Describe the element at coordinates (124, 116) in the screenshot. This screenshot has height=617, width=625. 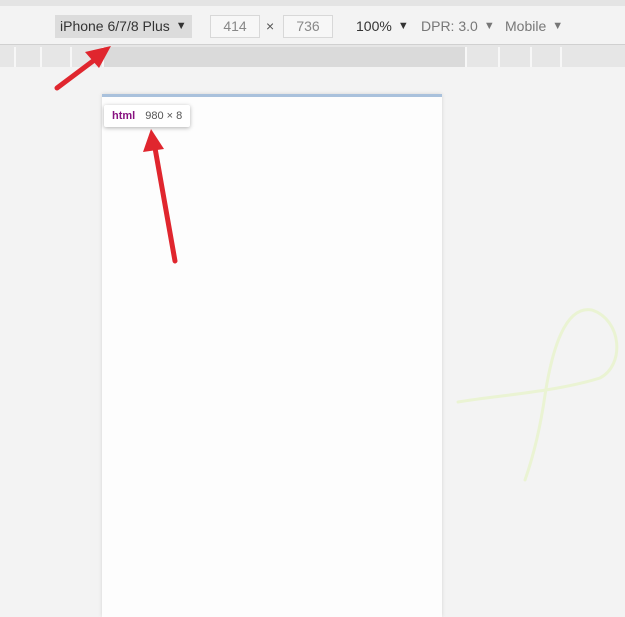
I see `tooltip-tag-name: html` at that location.